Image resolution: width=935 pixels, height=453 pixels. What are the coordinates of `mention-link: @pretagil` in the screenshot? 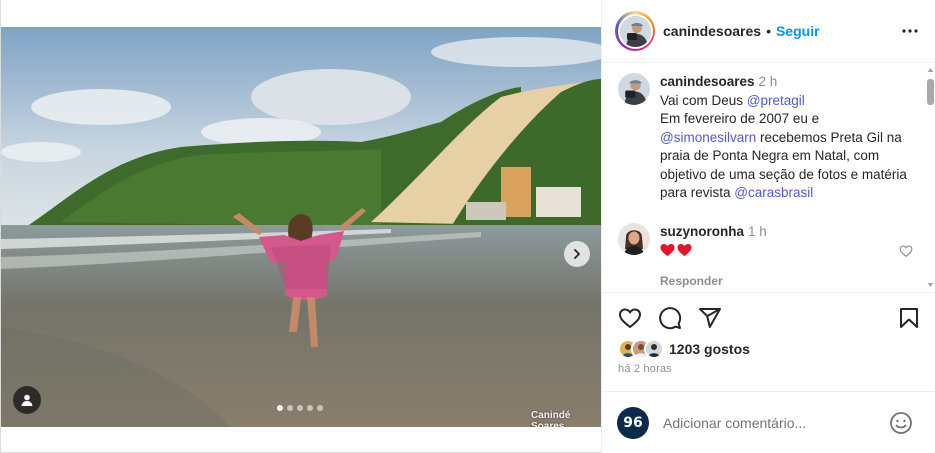 It's located at (776, 100).